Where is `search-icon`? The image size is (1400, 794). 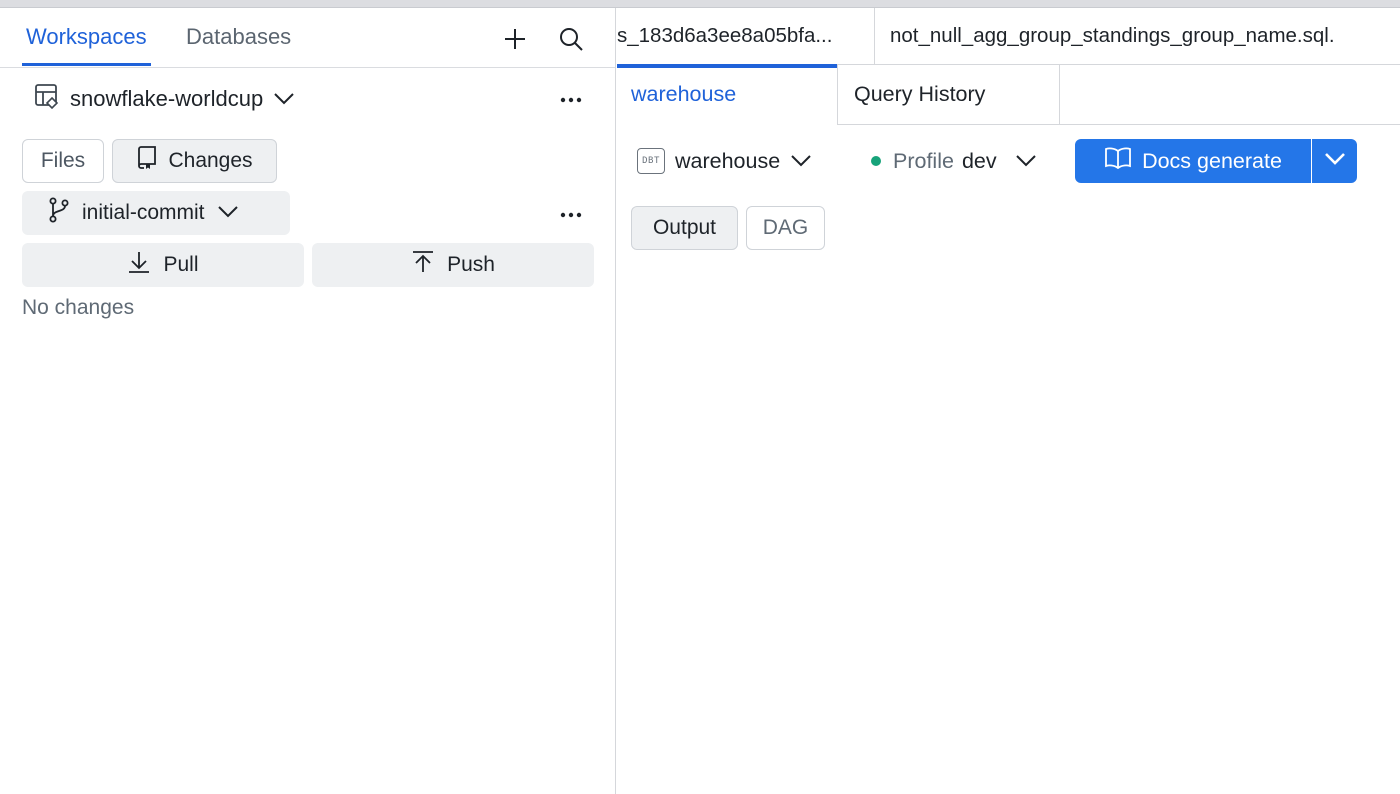
search-icon is located at coordinates (571, 39).